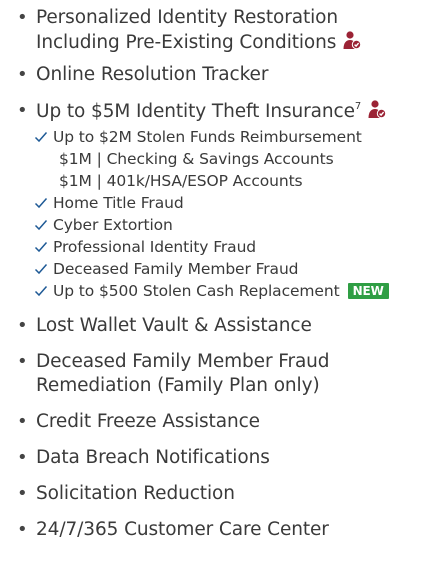  What do you see at coordinates (236, 225) in the screenshot?
I see `sub-list-item: Cyber Extortion` at bounding box center [236, 225].